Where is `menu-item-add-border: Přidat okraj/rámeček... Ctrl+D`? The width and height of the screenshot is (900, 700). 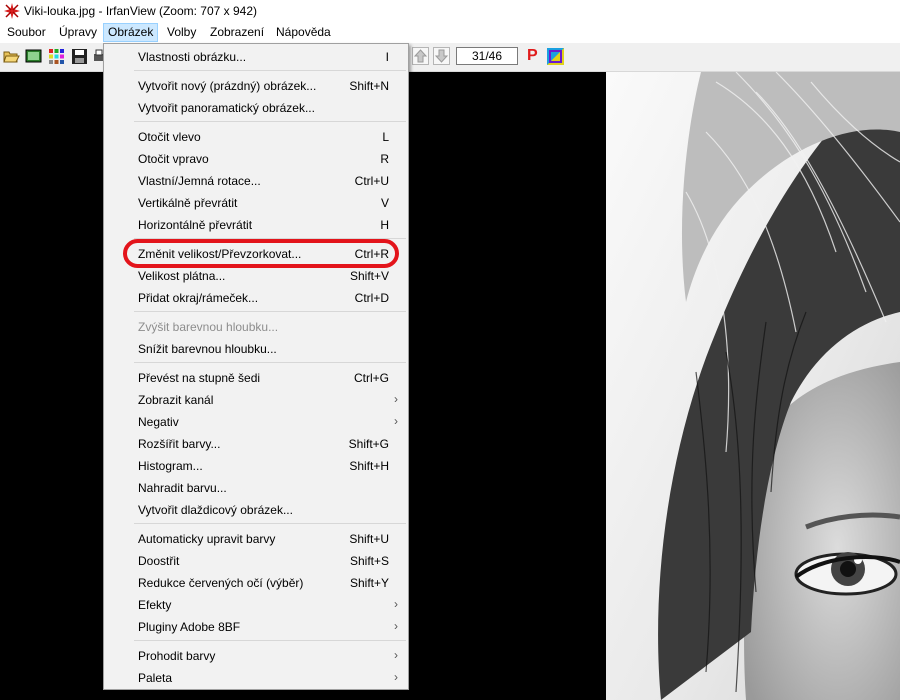 menu-item-add-border: Přidat okraj/rámeček... Ctrl+D is located at coordinates (256, 298).